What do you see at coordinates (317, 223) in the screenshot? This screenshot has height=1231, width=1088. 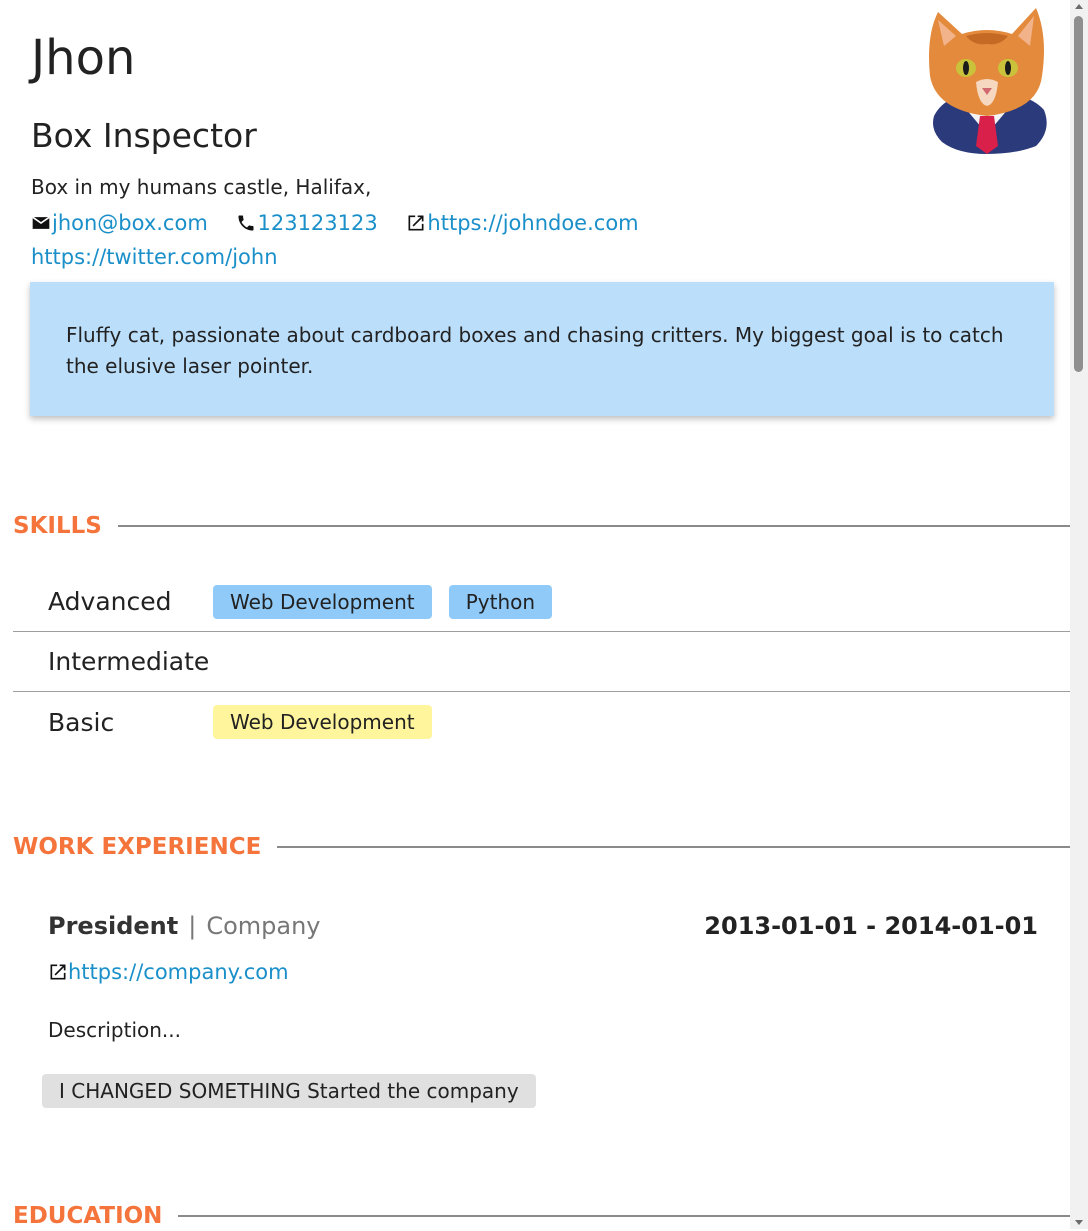 I see `phone-link: 123123123` at bounding box center [317, 223].